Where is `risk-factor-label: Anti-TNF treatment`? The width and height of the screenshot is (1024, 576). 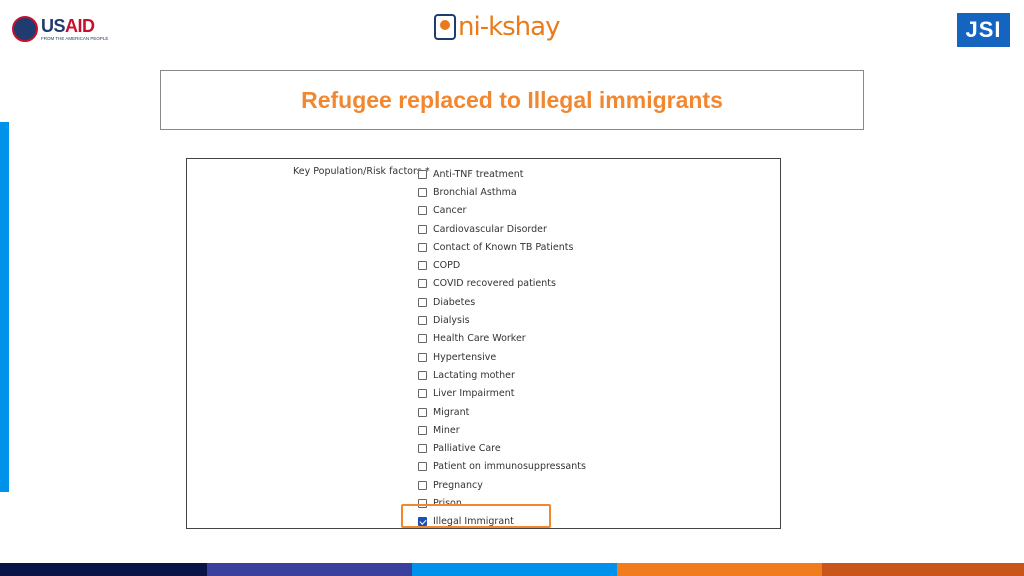 risk-factor-label: Anti-TNF treatment is located at coordinates (478, 174).